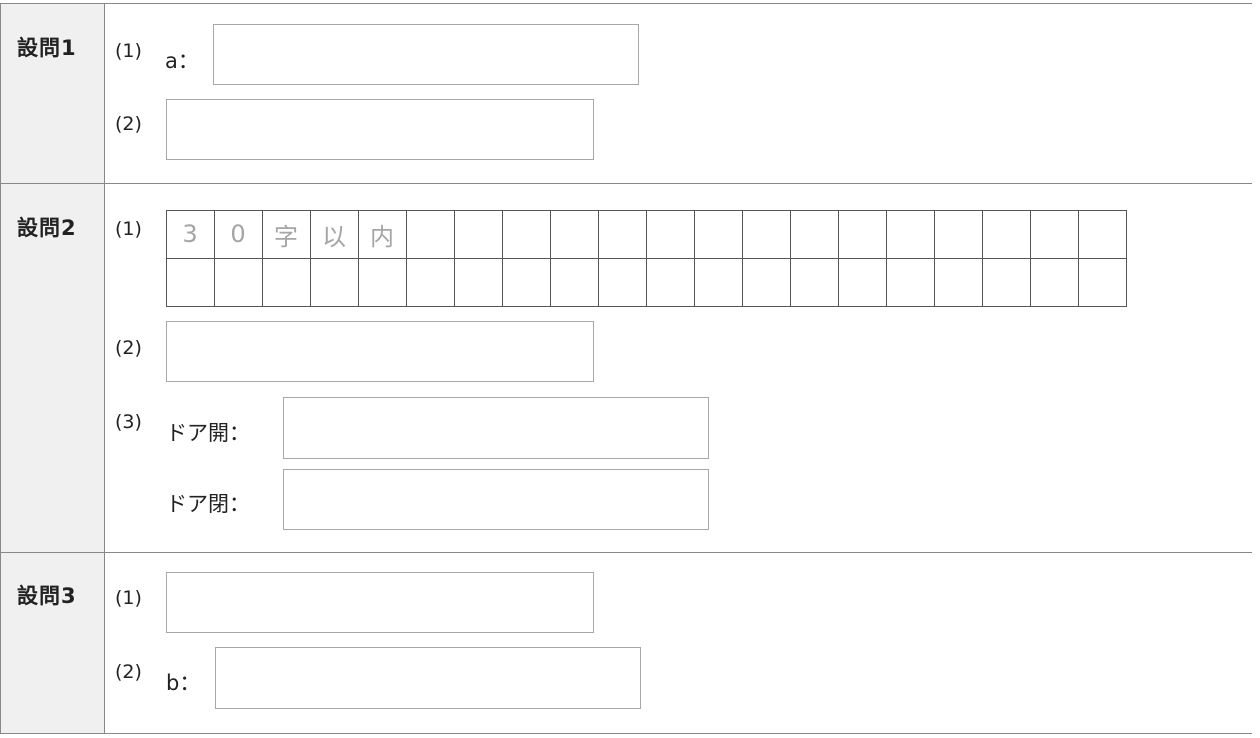 Image resolution: width=1260 pixels, height=738 pixels. What do you see at coordinates (128, 348) in the screenshot?
I see `q2-part2-number: (2)` at bounding box center [128, 348].